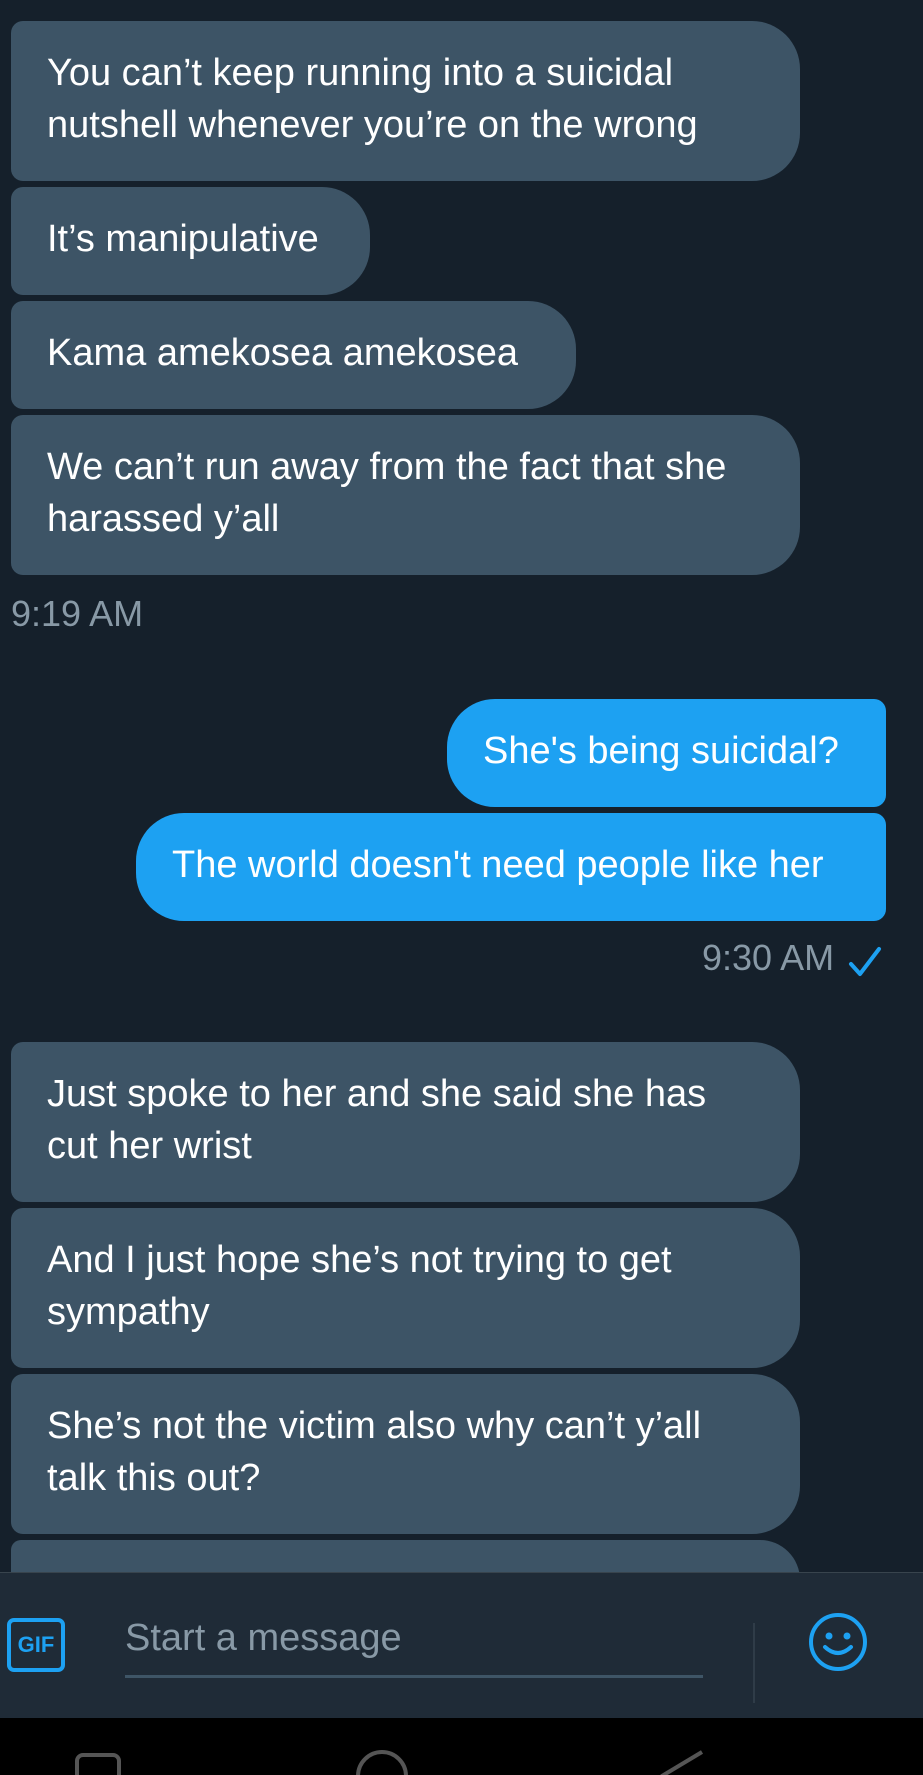  I want to click on incoming-message: Kama amekosea amekosea, so click(293, 355).